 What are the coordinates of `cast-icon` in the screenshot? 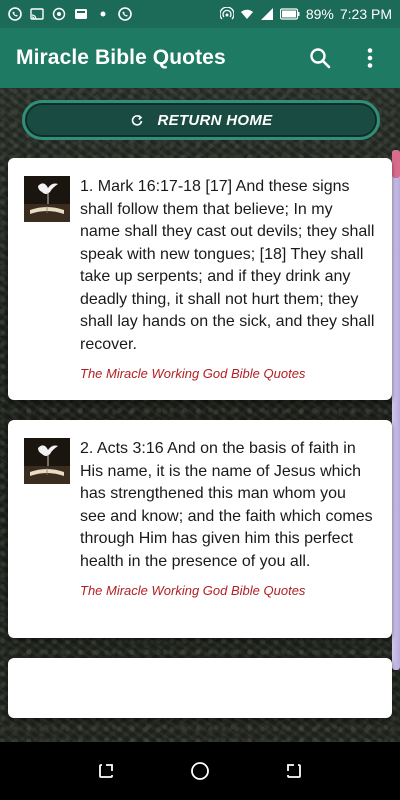 It's located at (37, 14).